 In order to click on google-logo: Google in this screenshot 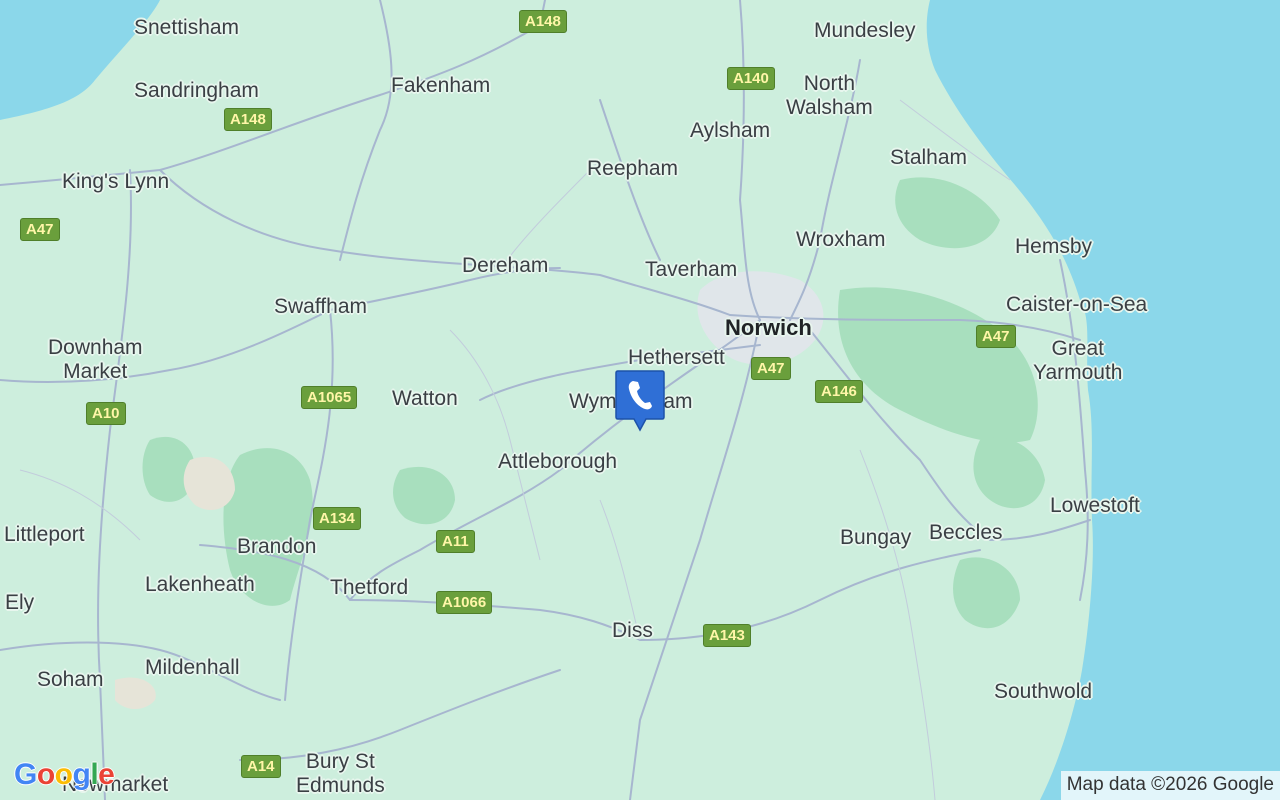, I will do `click(64, 774)`.